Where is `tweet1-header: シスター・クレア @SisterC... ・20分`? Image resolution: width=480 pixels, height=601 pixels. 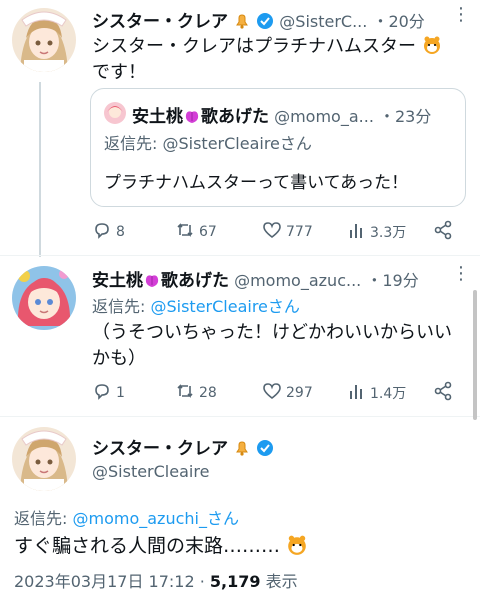 tweet1-header: シスター・クレア @SisterC... ・20分 is located at coordinates (258, 19).